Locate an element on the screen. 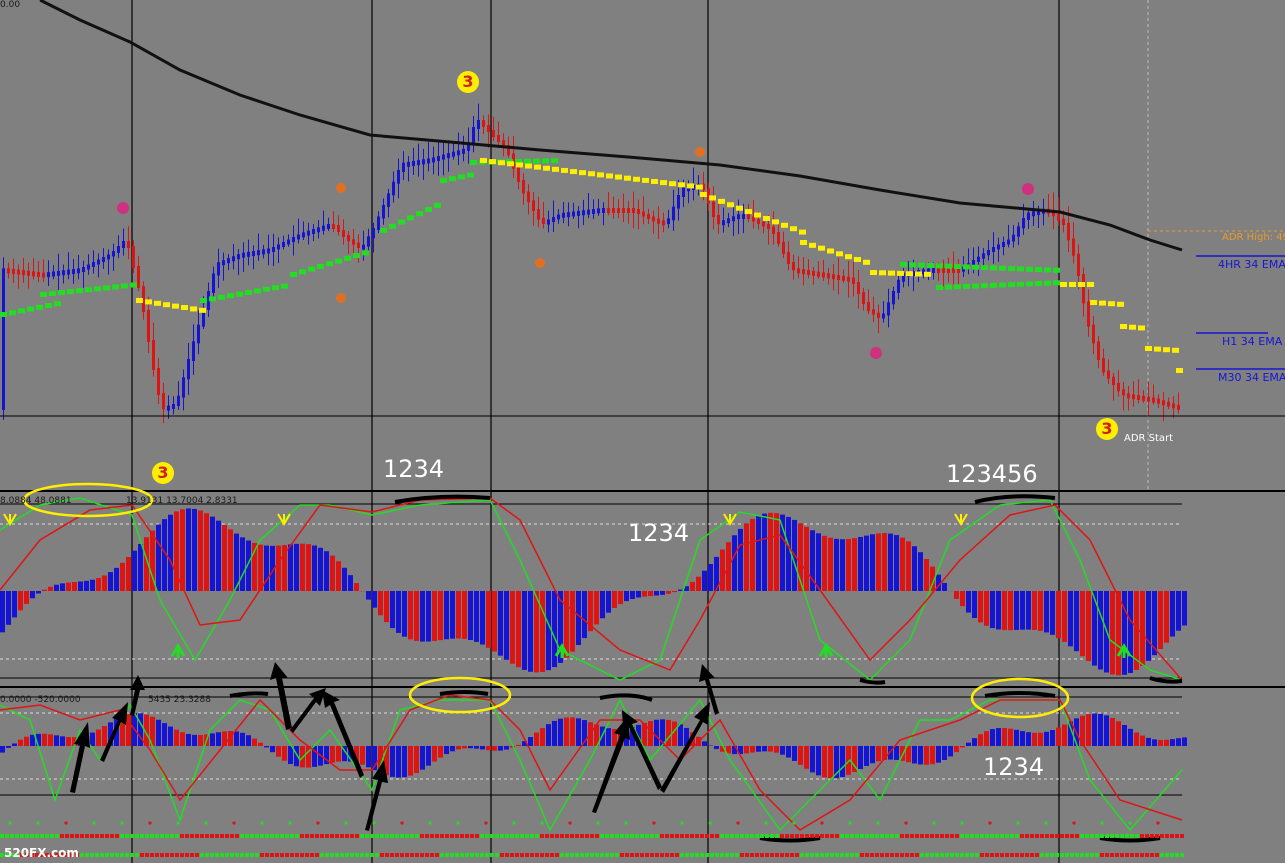  watermark-logo: 520FX.com is located at coordinates (41, 853).